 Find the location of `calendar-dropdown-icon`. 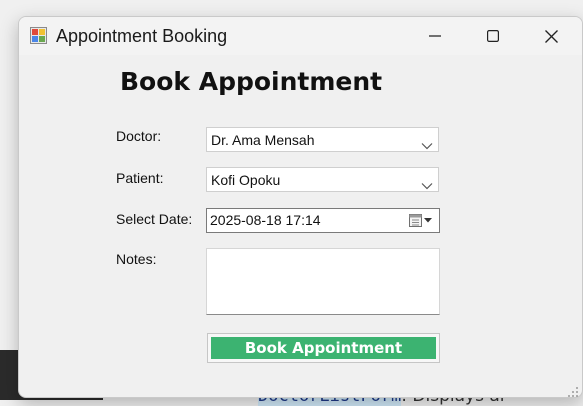

calendar-dropdown-icon is located at coordinates (421, 222).